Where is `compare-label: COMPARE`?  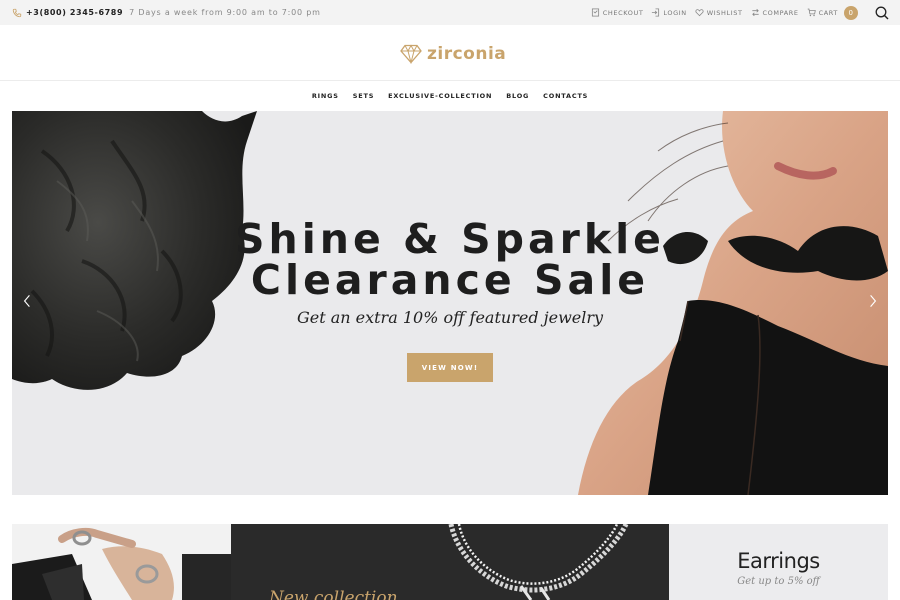 compare-label: COMPARE is located at coordinates (780, 12).